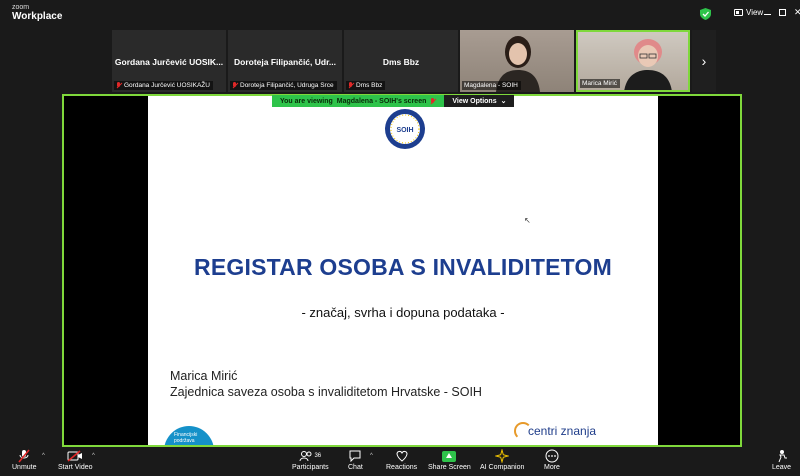  I want to click on reactions-label: Reactions, so click(402, 467).